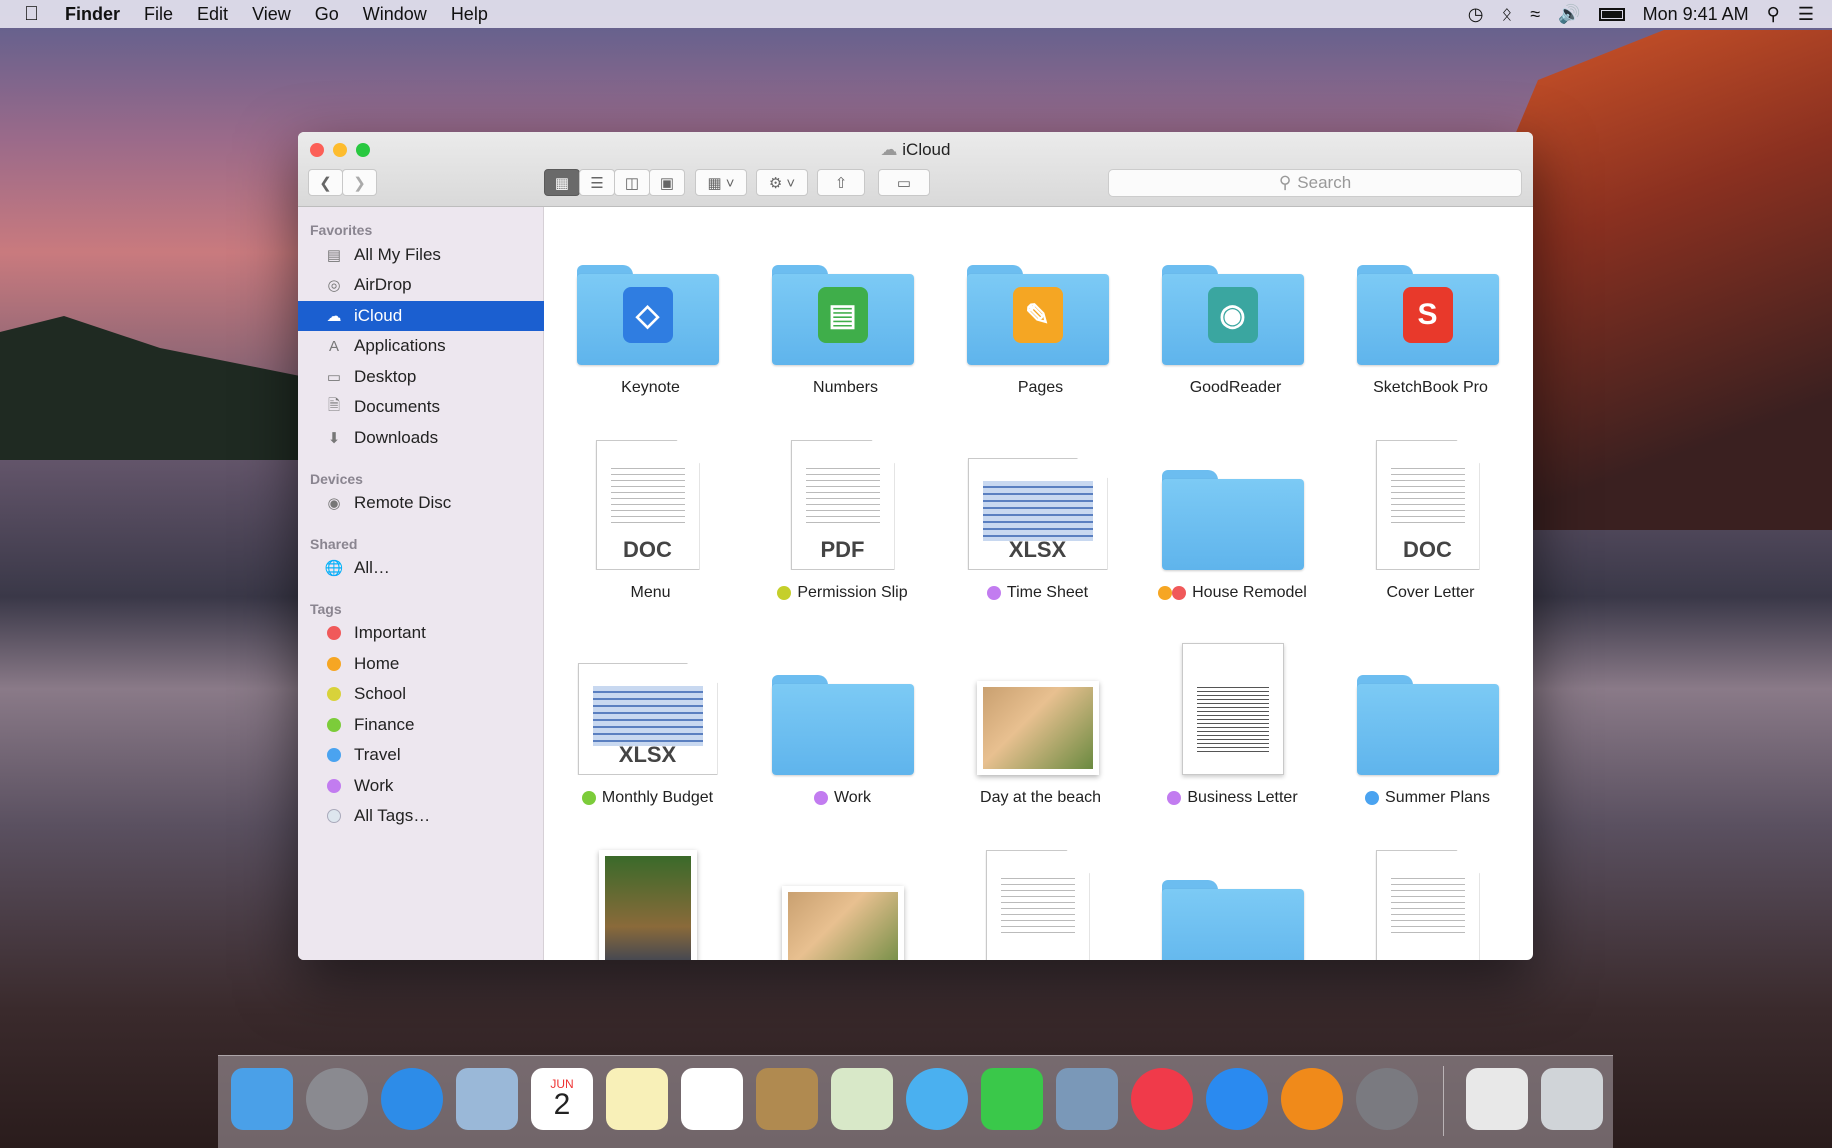 Image resolution: width=1832 pixels, height=1148 pixels. I want to click on action-gear-button: ⚙ ˅, so click(782, 182).